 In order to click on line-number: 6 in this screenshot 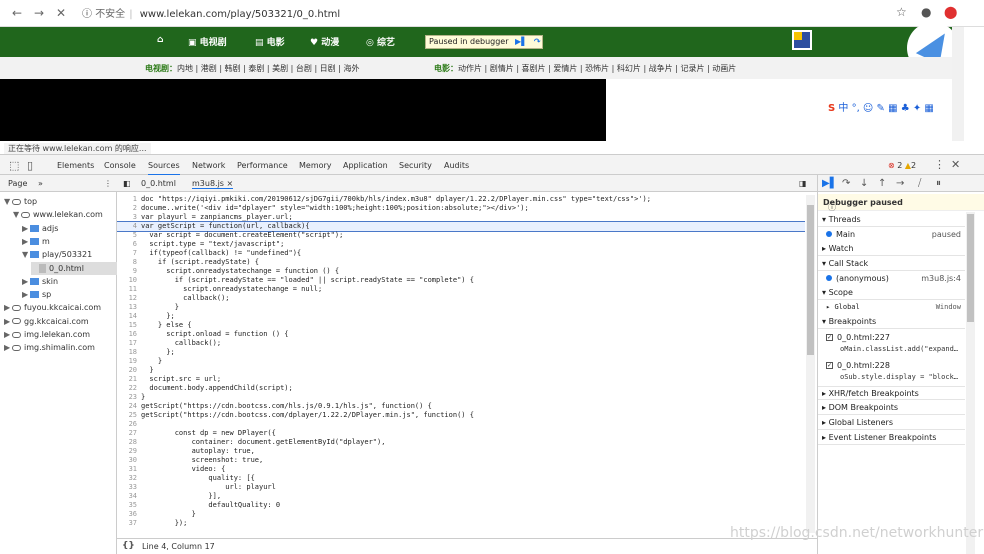, I will do `click(127, 244)`.